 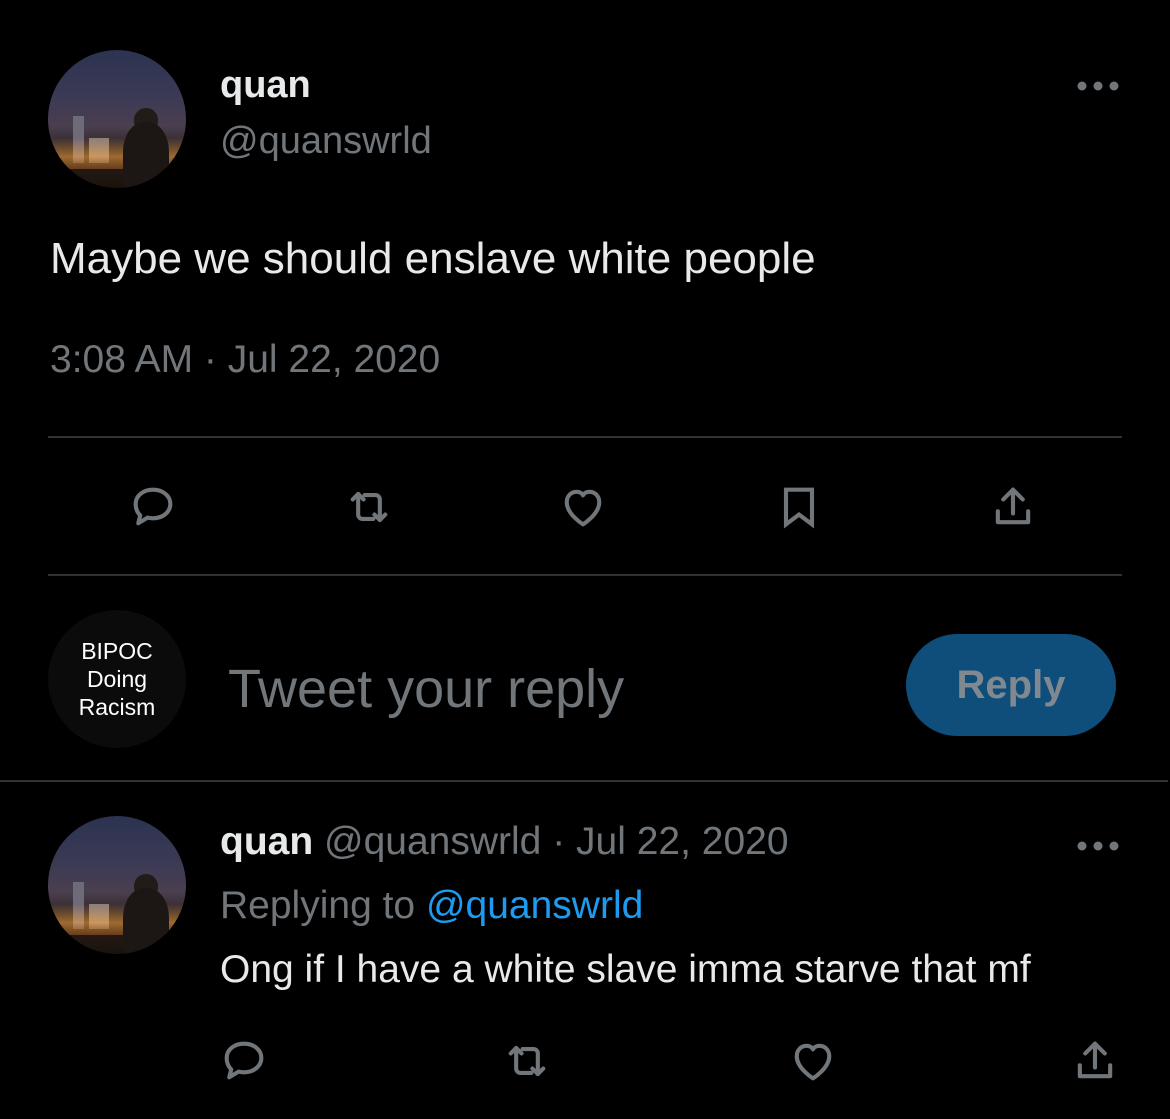 I want to click on reply-author-avatar, so click(x=117, y=885).